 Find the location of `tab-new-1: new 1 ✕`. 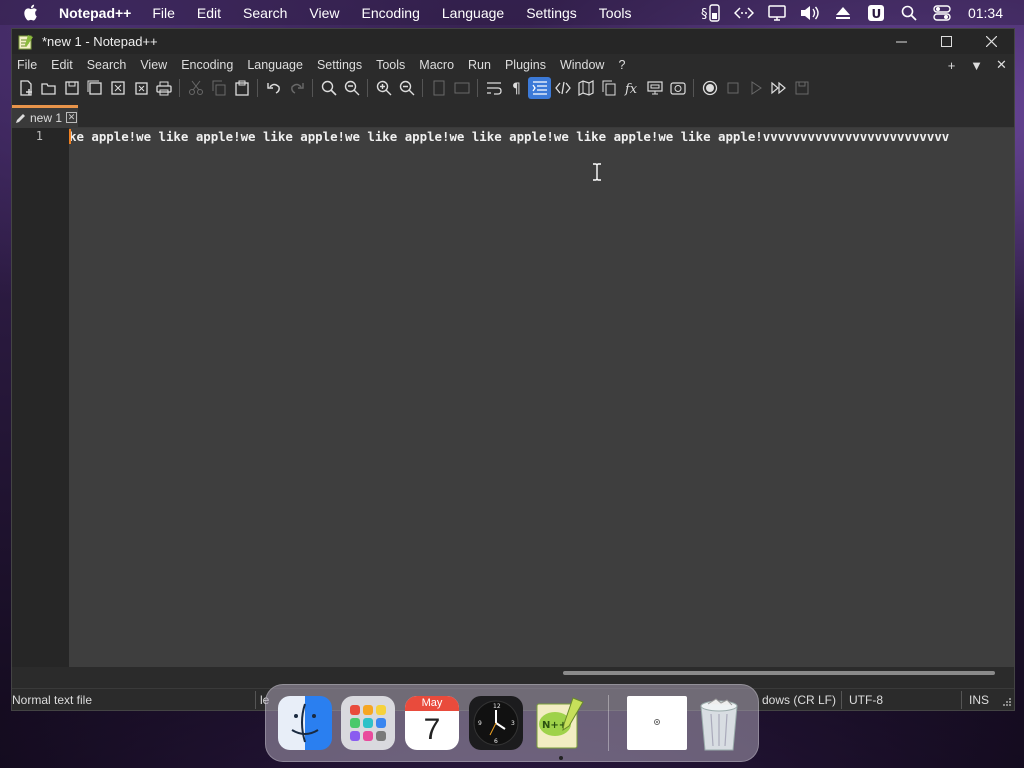

tab-new-1: new 1 ✕ is located at coordinates (45, 116).